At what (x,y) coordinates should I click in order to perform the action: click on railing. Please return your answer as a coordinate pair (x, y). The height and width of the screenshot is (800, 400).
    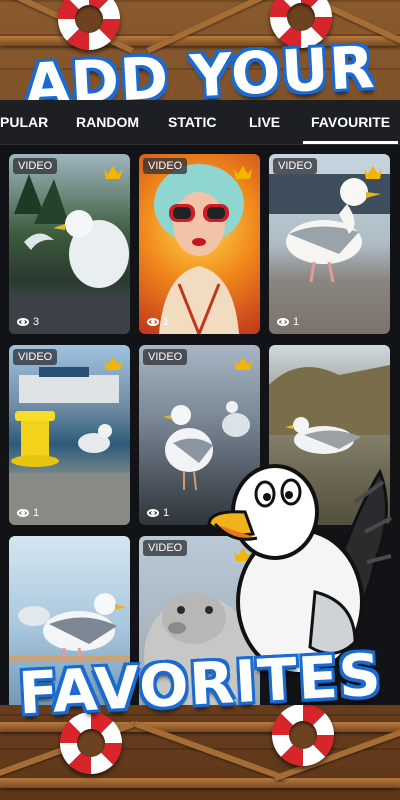
    Looking at the image, I should click on (200, 783).